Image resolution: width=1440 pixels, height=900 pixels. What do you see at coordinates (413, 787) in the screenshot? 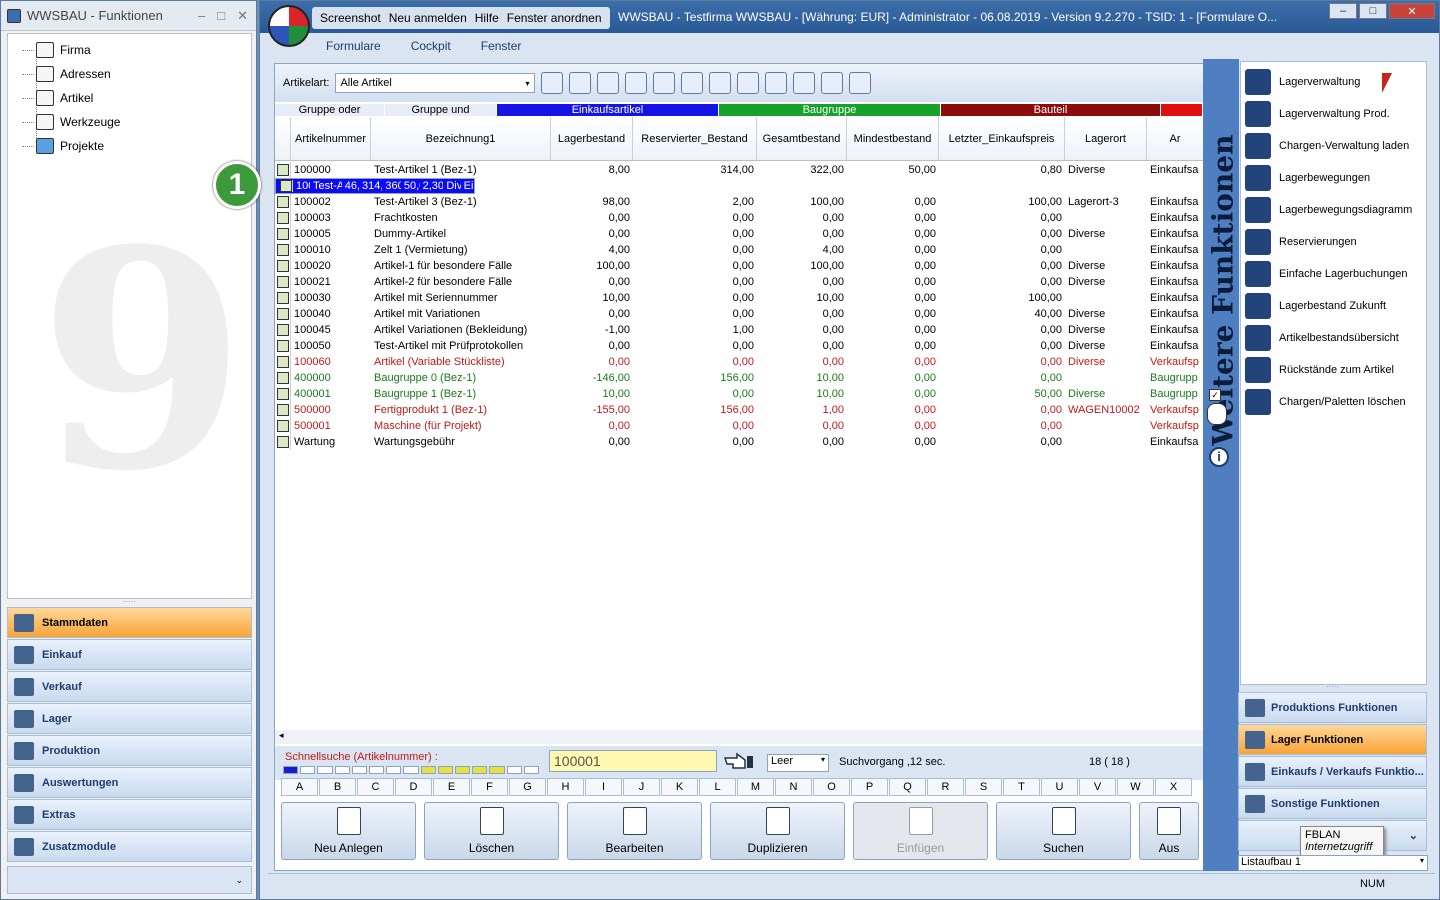
I see `letter-filter-d: D` at bounding box center [413, 787].